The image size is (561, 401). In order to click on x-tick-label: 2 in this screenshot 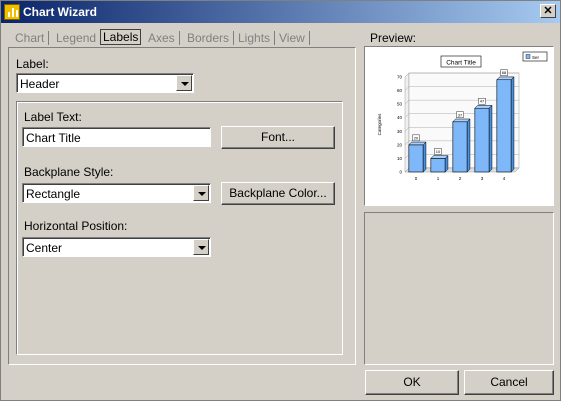, I will do `click(460, 178)`.